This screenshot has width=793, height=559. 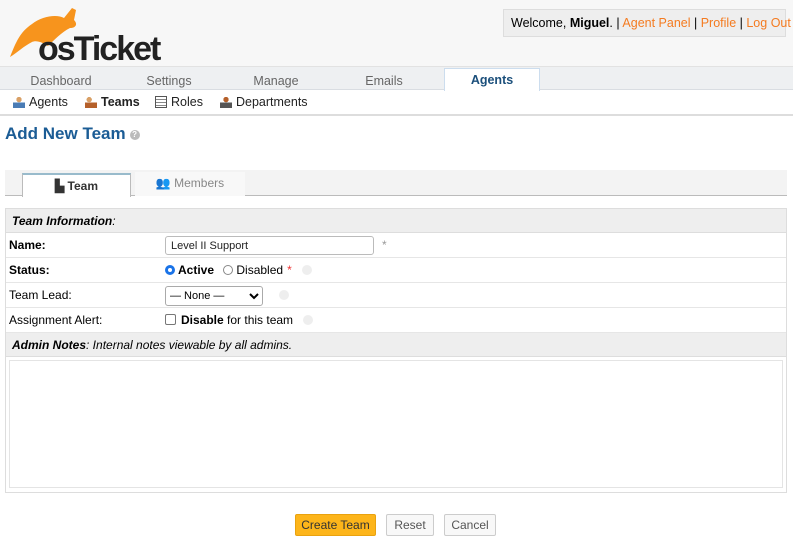 What do you see at coordinates (589, 23) in the screenshot?
I see `username: Miguel` at bounding box center [589, 23].